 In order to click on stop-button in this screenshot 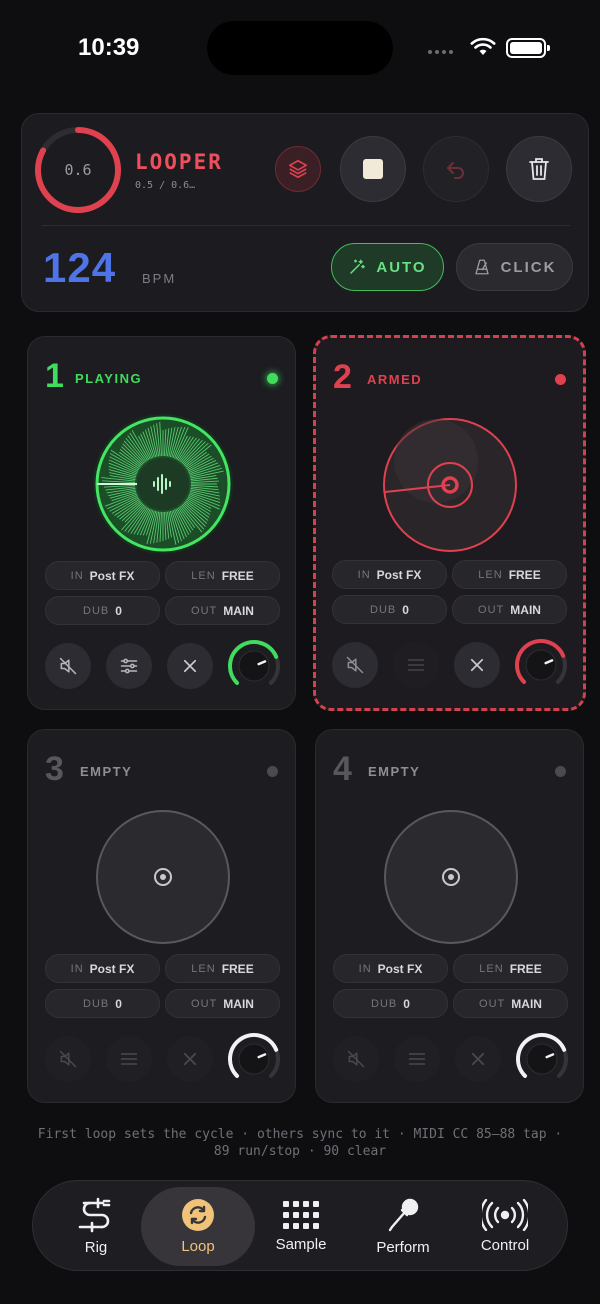, I will do `click(373, 169)`.